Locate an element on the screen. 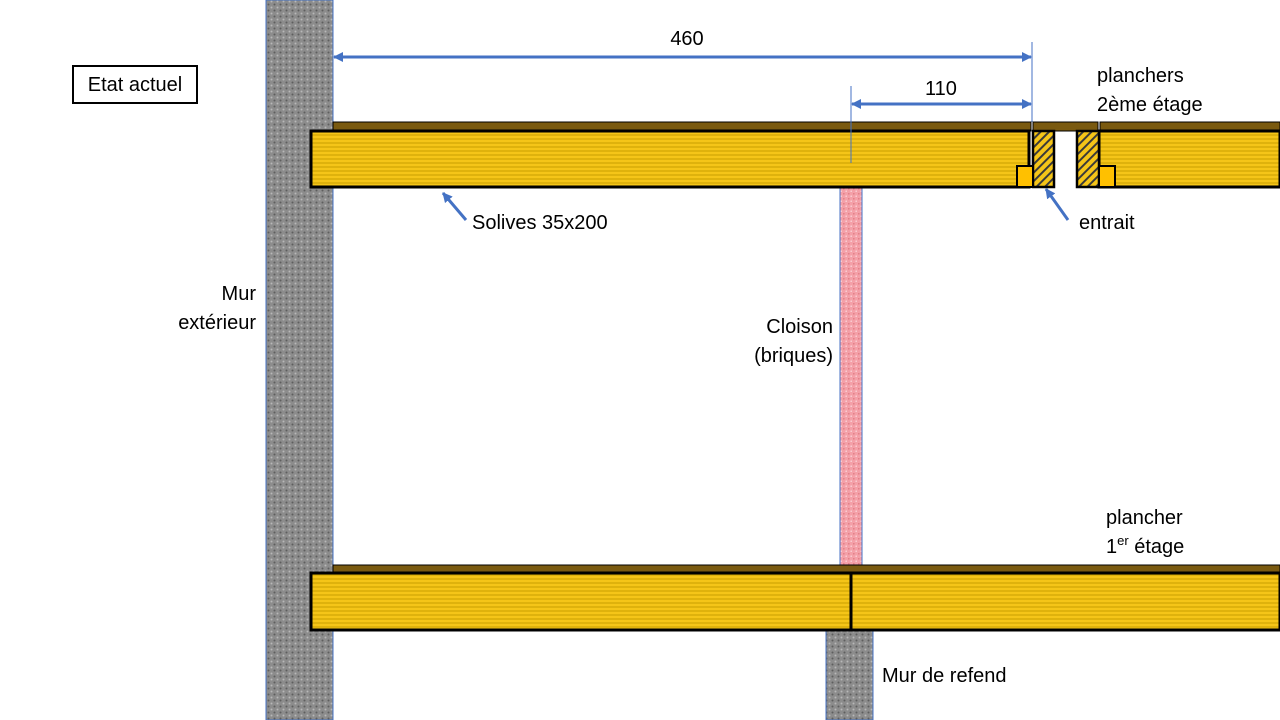 The image size is (1280, 720). tie-beam-left is located at coordinates (1043, 159).